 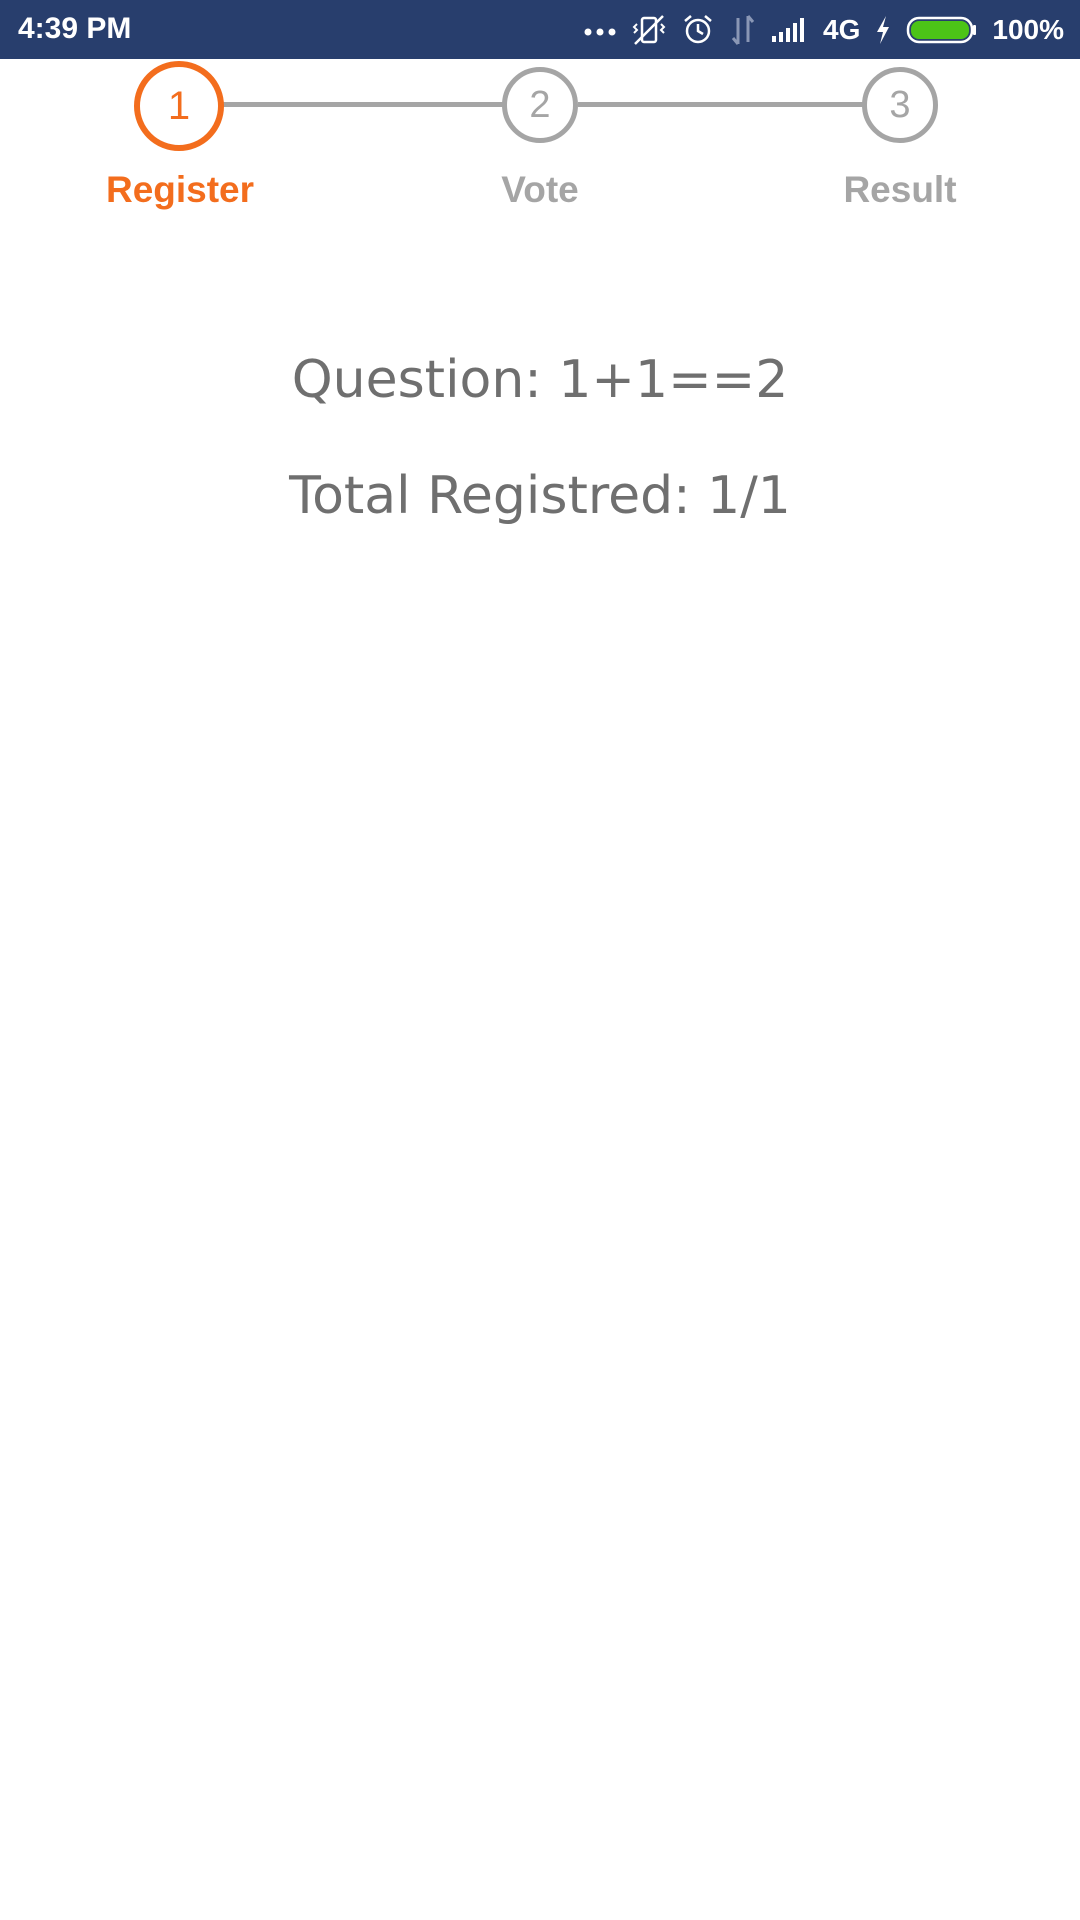 I want to click on step-2-number: 2, so click(x=540, y=104).